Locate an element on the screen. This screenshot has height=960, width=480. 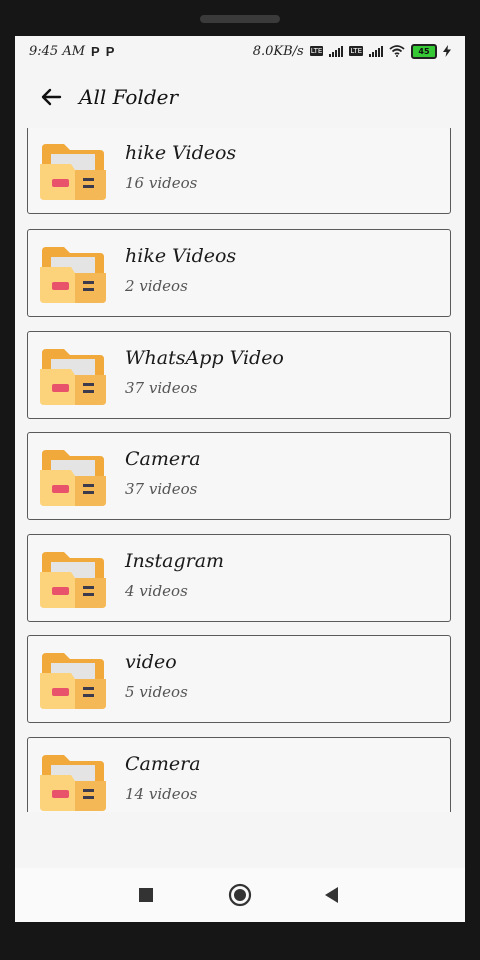
folder-video-count: 4 videos is located at coordinates (156, 591).